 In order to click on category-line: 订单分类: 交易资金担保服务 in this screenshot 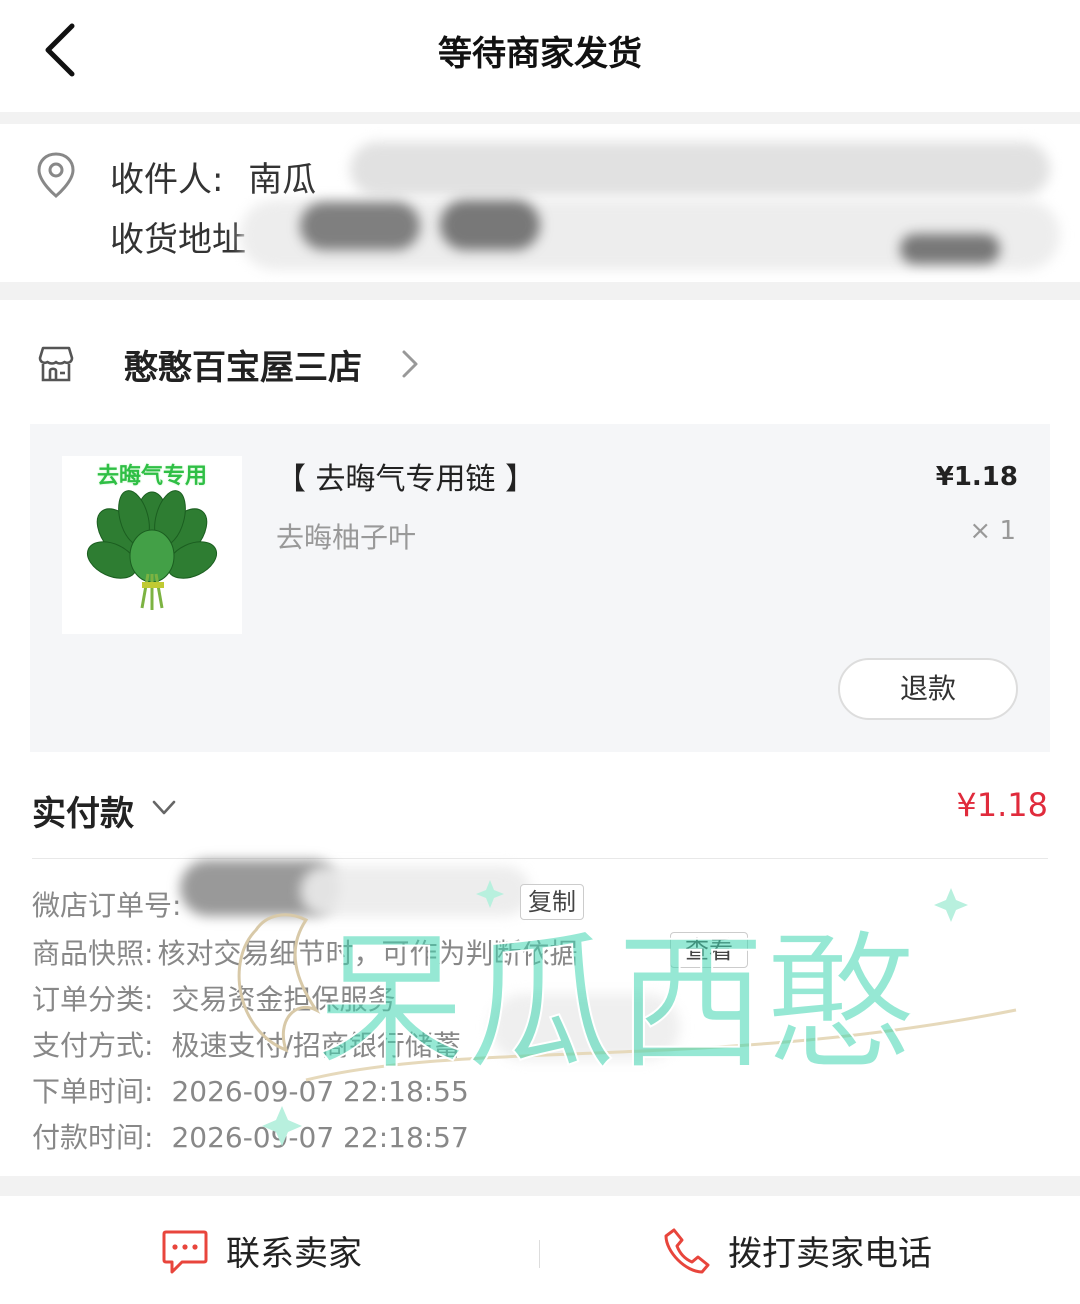, I will do `click(213, 998)`.